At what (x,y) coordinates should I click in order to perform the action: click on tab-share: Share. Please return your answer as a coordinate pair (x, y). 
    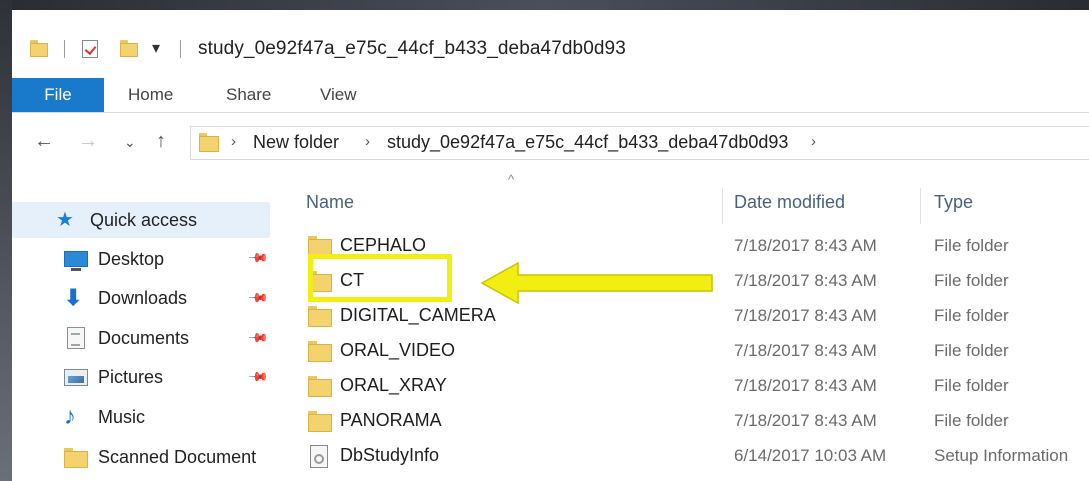
    Looking at the image, I should click on (248, 95).